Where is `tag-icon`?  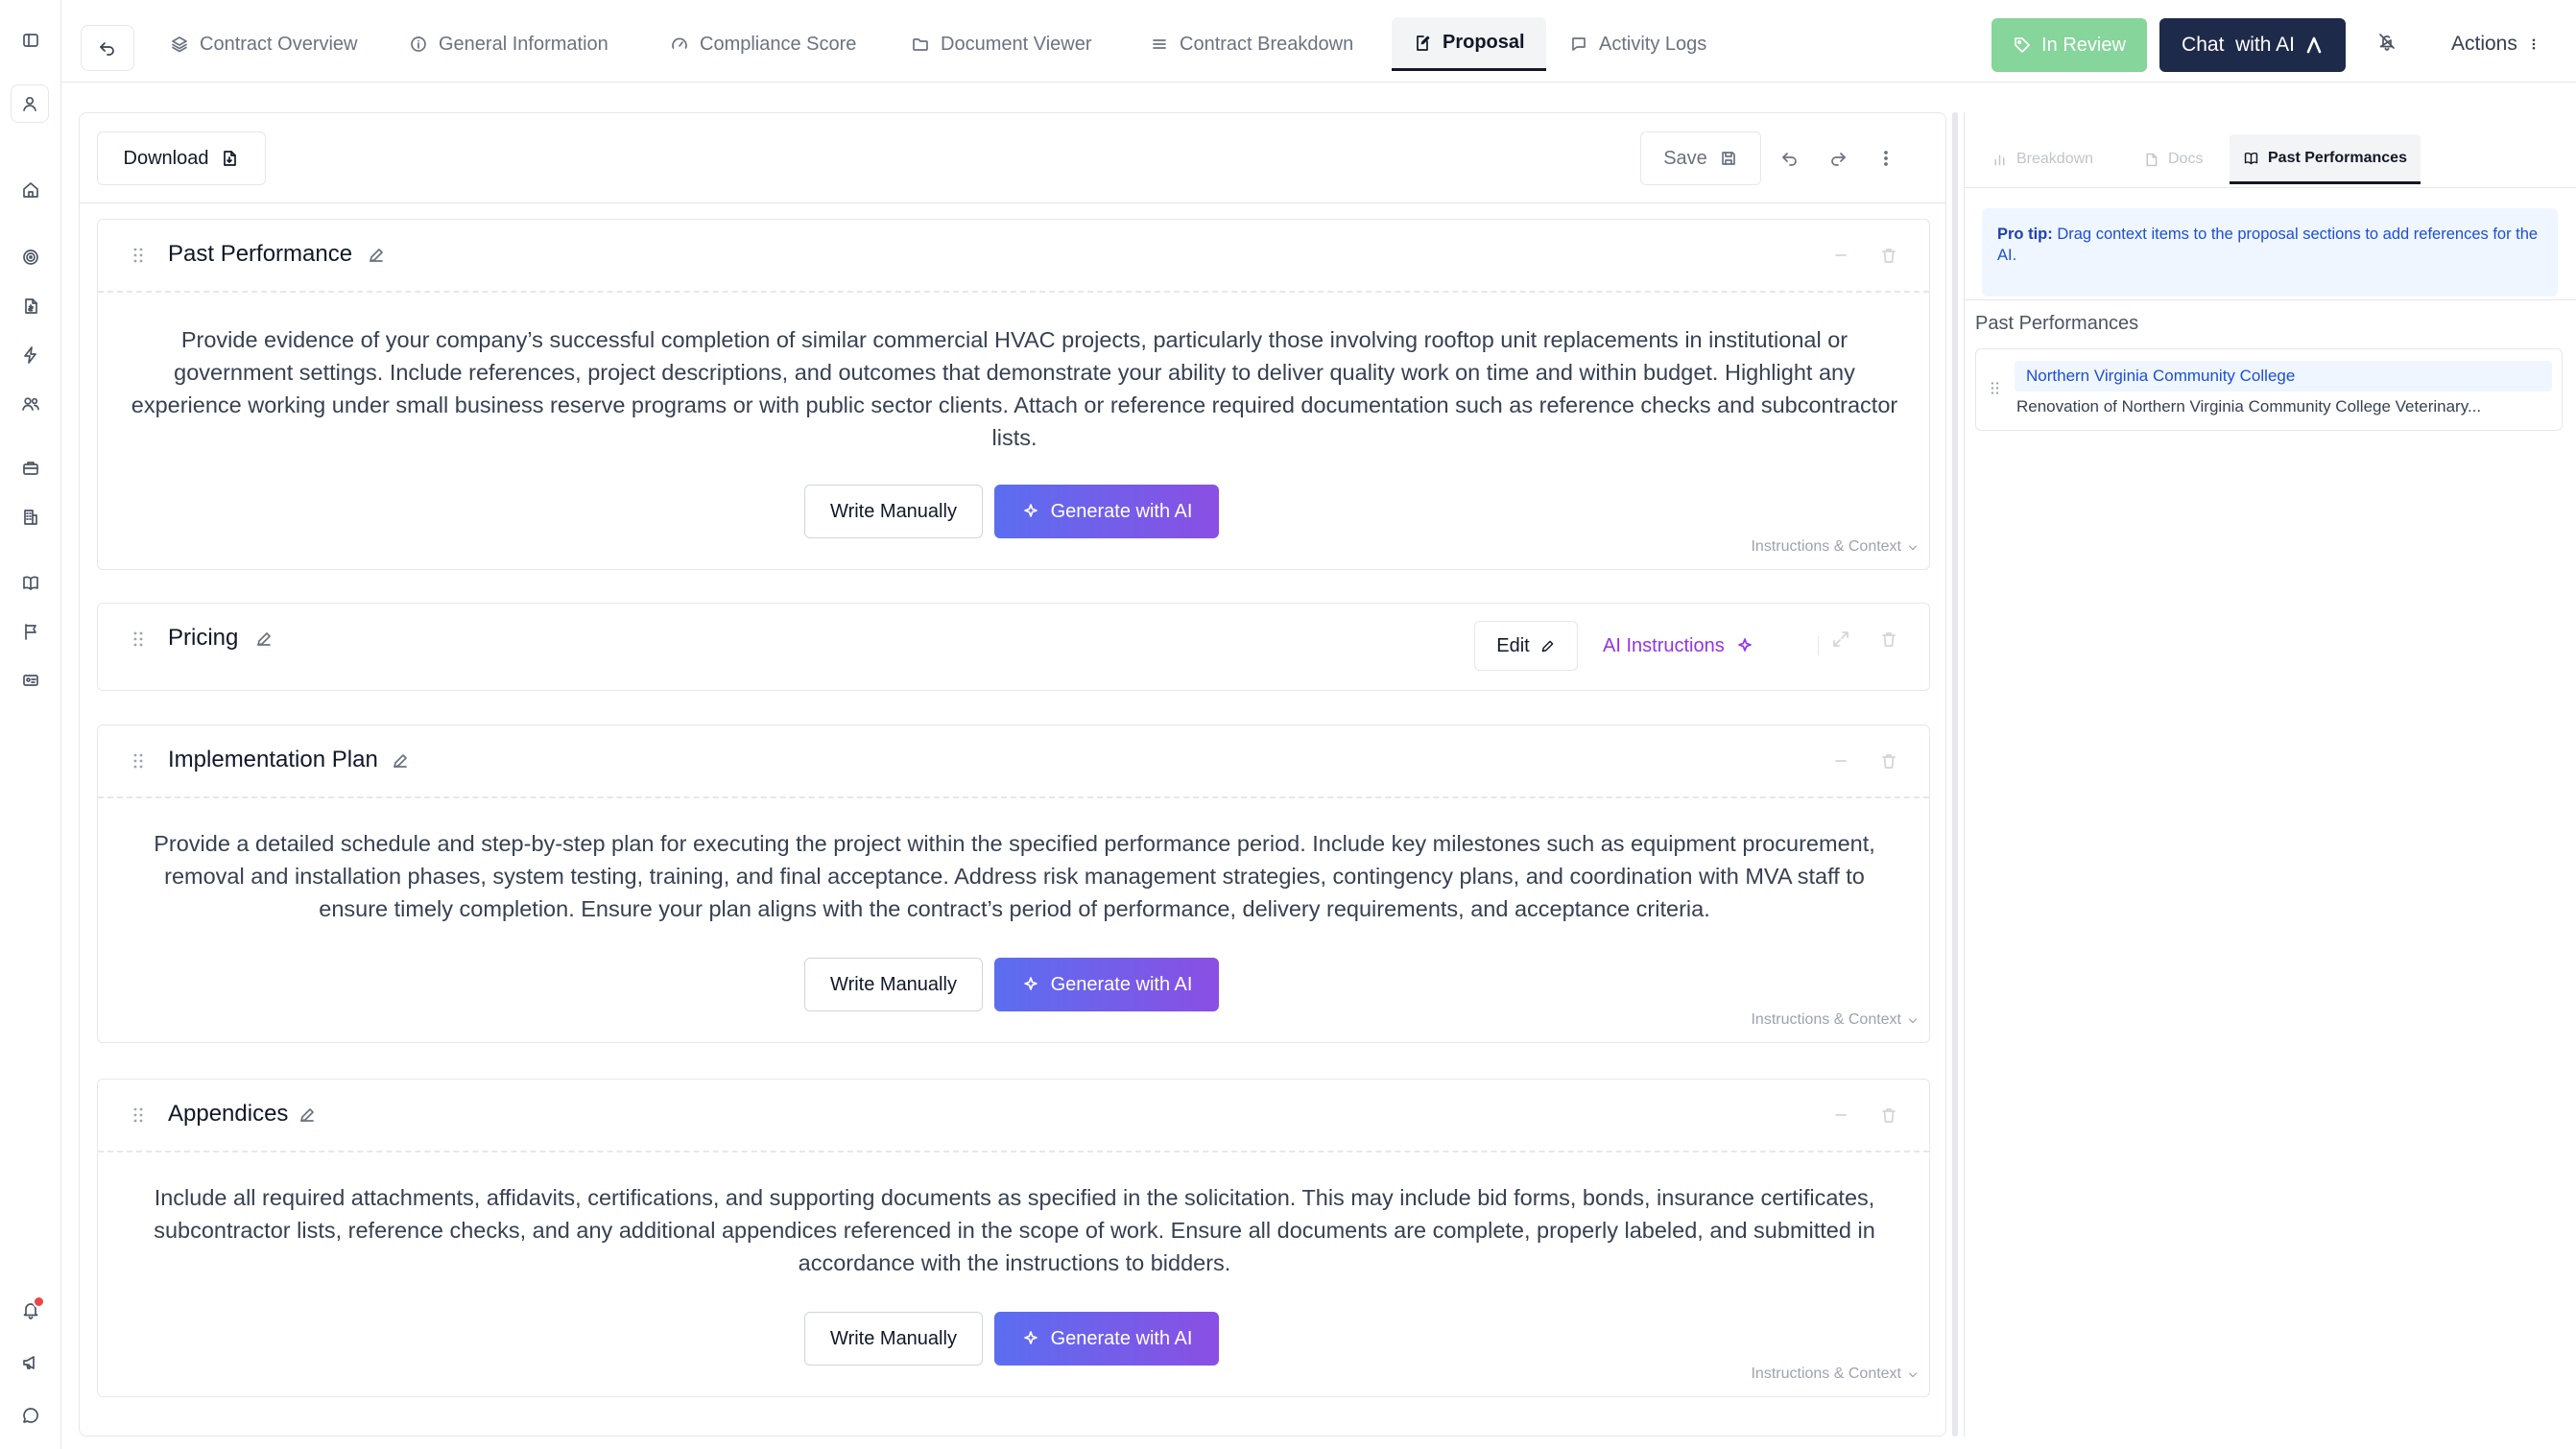
tag-icon is located at coordinates (2022, 45).